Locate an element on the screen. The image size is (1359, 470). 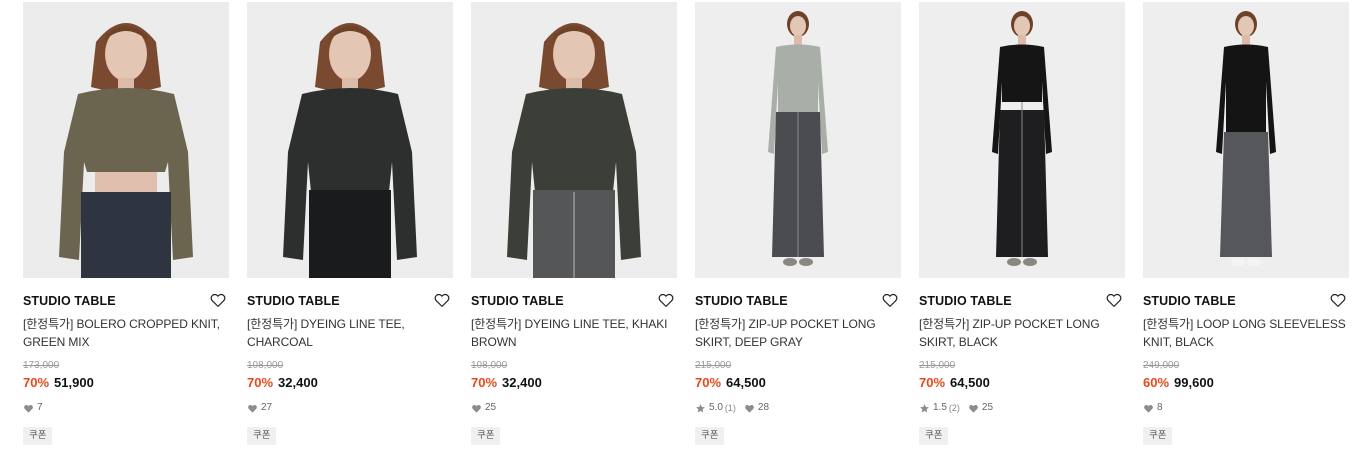
like-count: 28 is located at coordinates (763, 407).